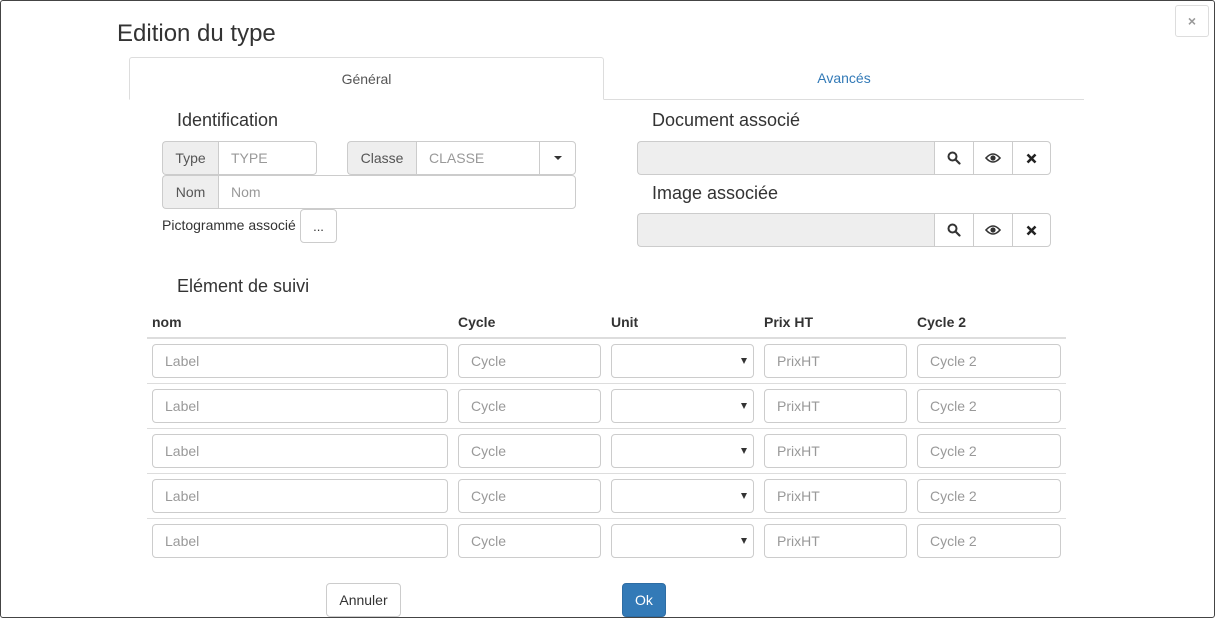 The image size is (1215, 618). Describe the element at coordinates (190, 192) in the screenshot. I see `nom-addon-label: Nom` at that location.